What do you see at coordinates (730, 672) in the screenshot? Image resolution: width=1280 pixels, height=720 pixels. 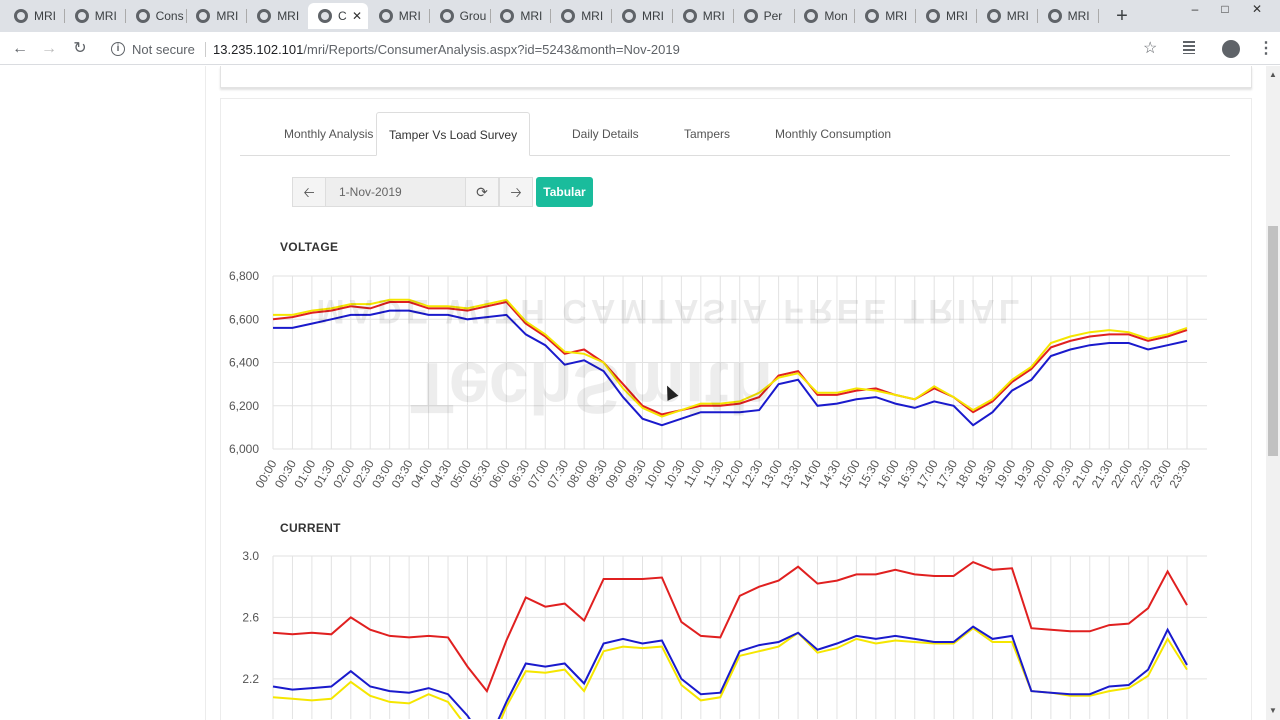 I see `series-line-blue` at bounding box center [730, 672].